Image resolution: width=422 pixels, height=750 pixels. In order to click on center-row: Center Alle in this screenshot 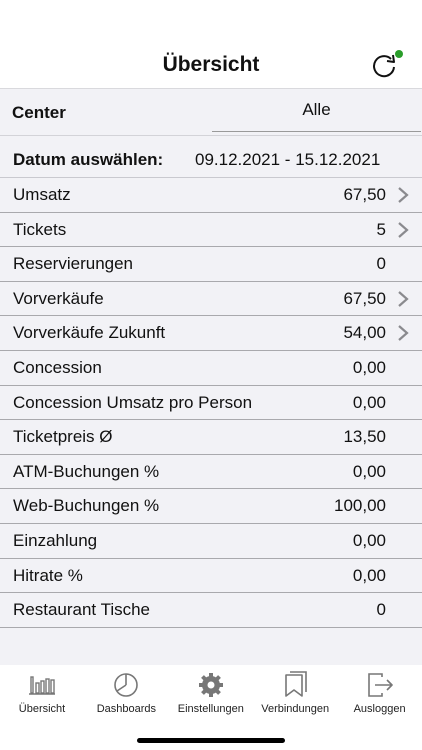, I will do `click(211, 112)`.